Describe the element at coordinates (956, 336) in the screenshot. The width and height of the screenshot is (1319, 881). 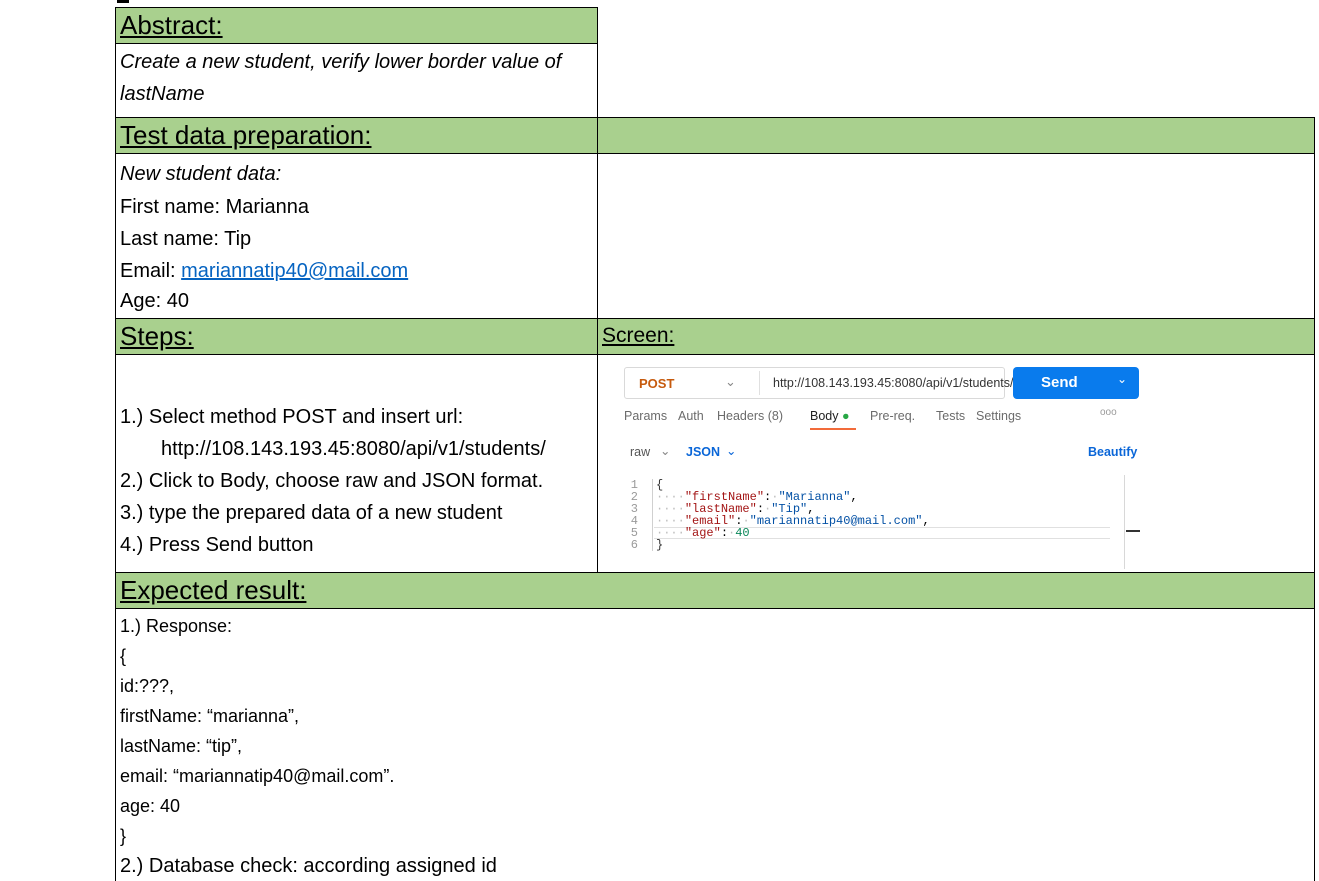
I see `screen-header: Screen:` at that location.